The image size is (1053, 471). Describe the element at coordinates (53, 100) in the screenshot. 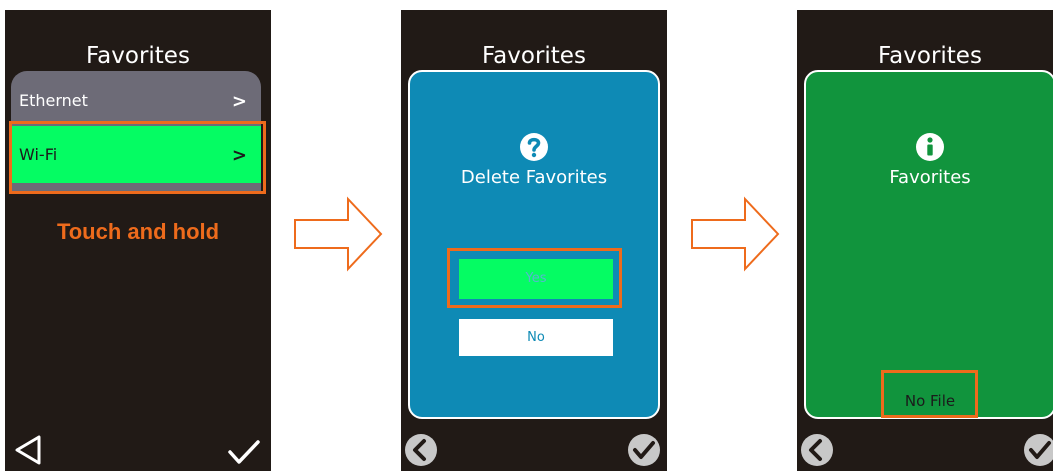

I see `list-item-label: Ethernet` at that location.